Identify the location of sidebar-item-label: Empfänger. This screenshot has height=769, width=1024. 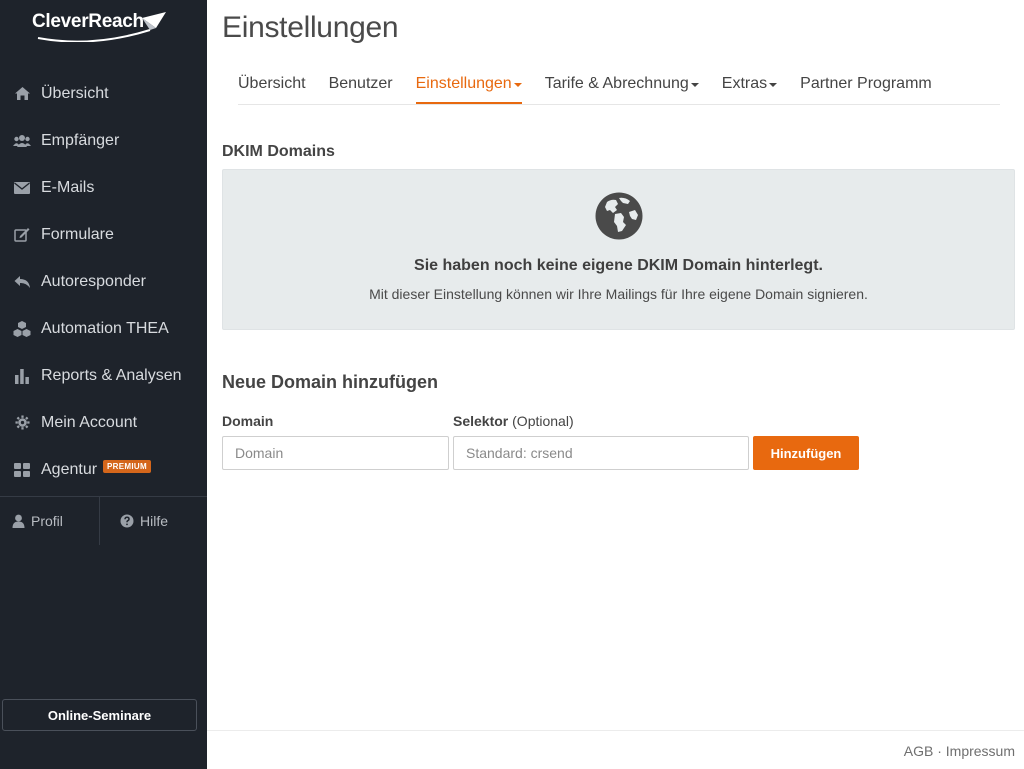
(80, 140).